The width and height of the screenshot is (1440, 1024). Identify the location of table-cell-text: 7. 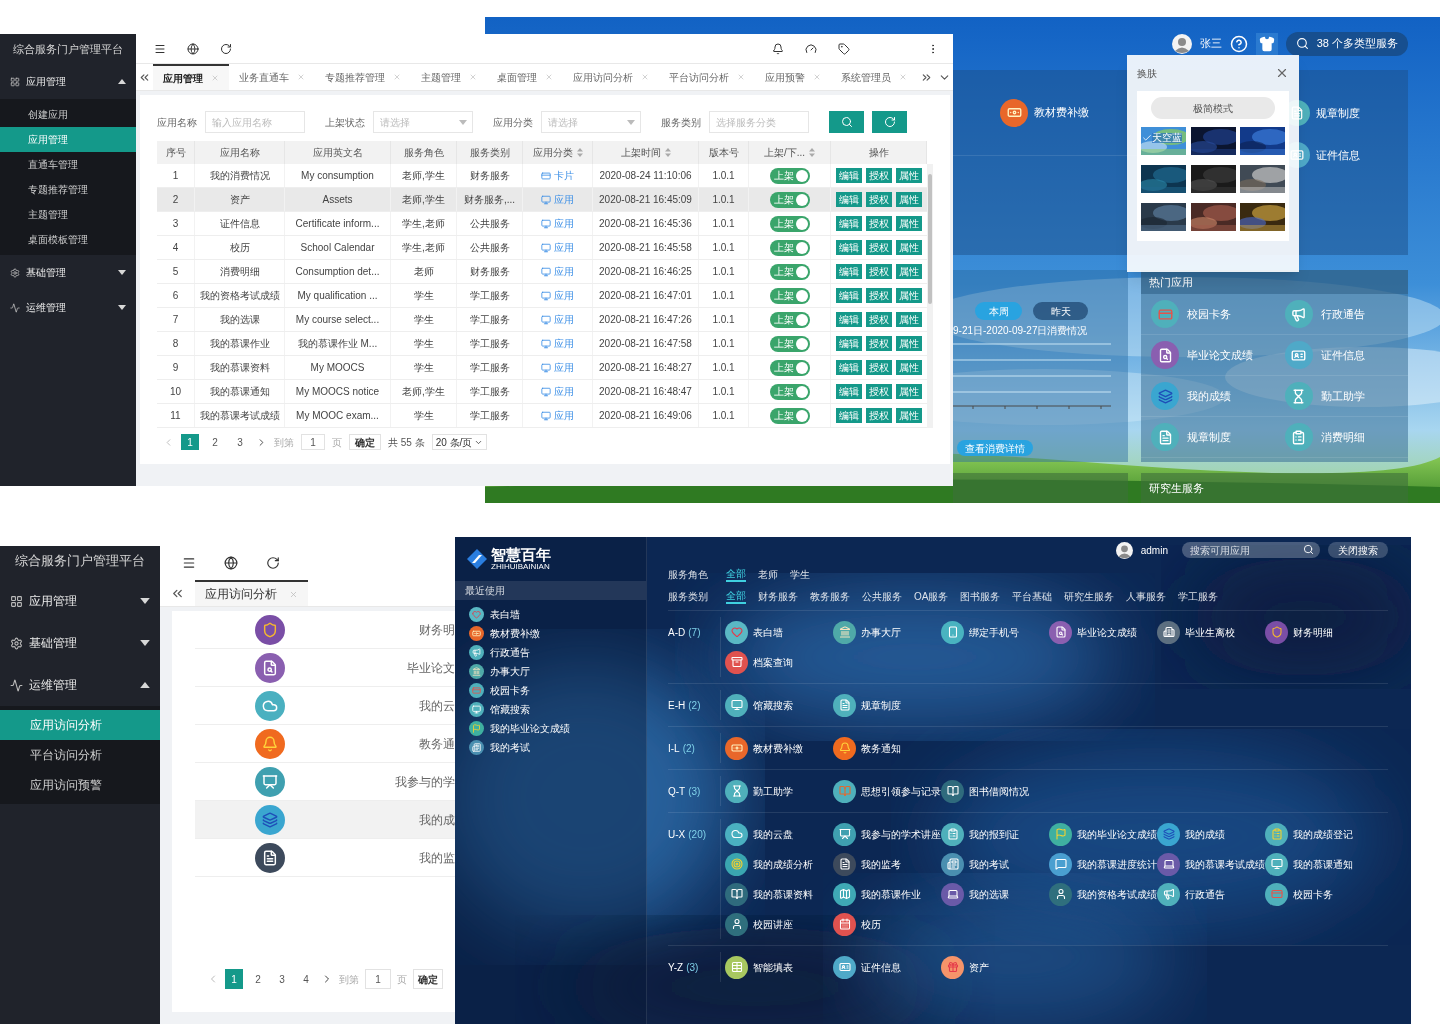
(175, 320).